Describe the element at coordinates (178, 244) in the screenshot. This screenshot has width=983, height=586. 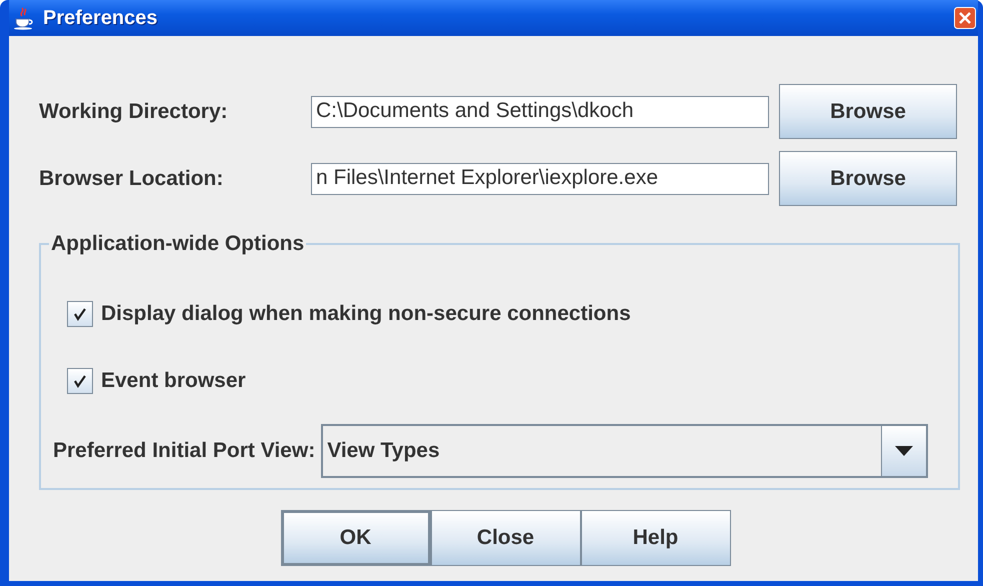
I see `group-title: Application-wide Options` at that location.